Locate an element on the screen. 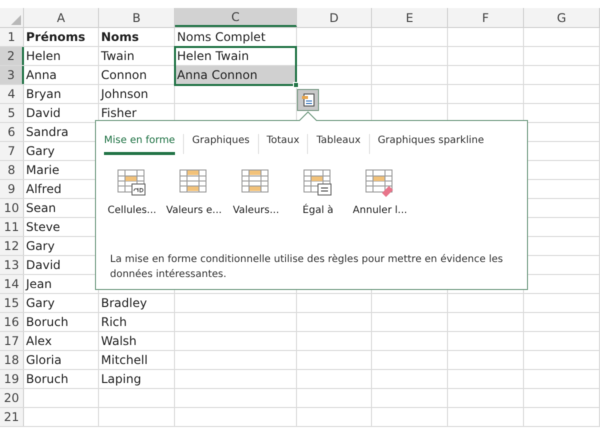 The image size is (600, 430). table-cell: Walsh is located at coordinates (137, 341).